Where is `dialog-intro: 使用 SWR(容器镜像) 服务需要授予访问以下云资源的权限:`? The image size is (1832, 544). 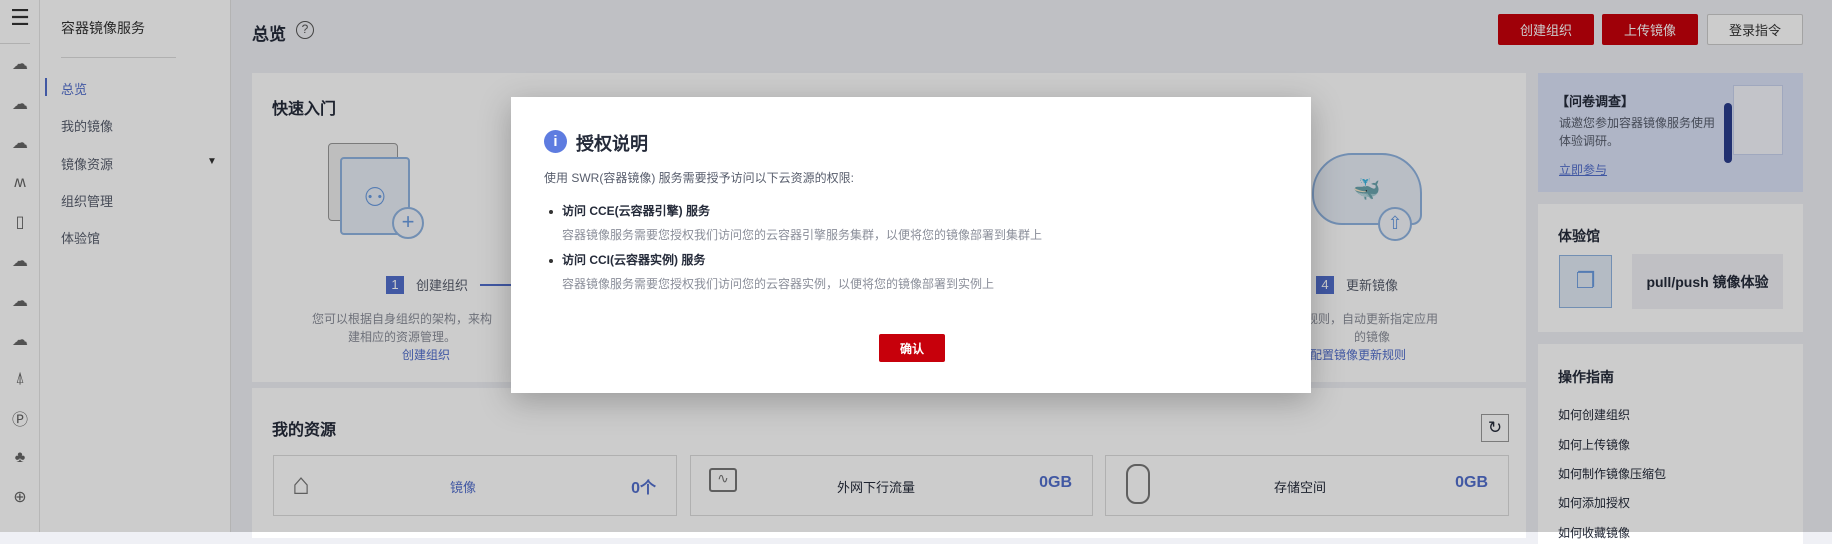
dialog-intro: 使用 SWR(容器镜像) 服务需要授予访问以下云资源的权限: is located at coordinates (699, 178).